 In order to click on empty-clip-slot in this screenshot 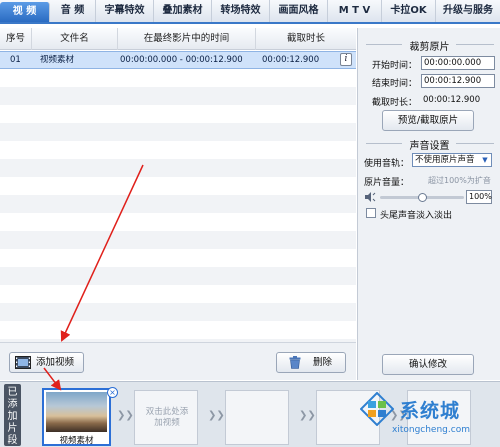, I will do `click(257, 417)`.